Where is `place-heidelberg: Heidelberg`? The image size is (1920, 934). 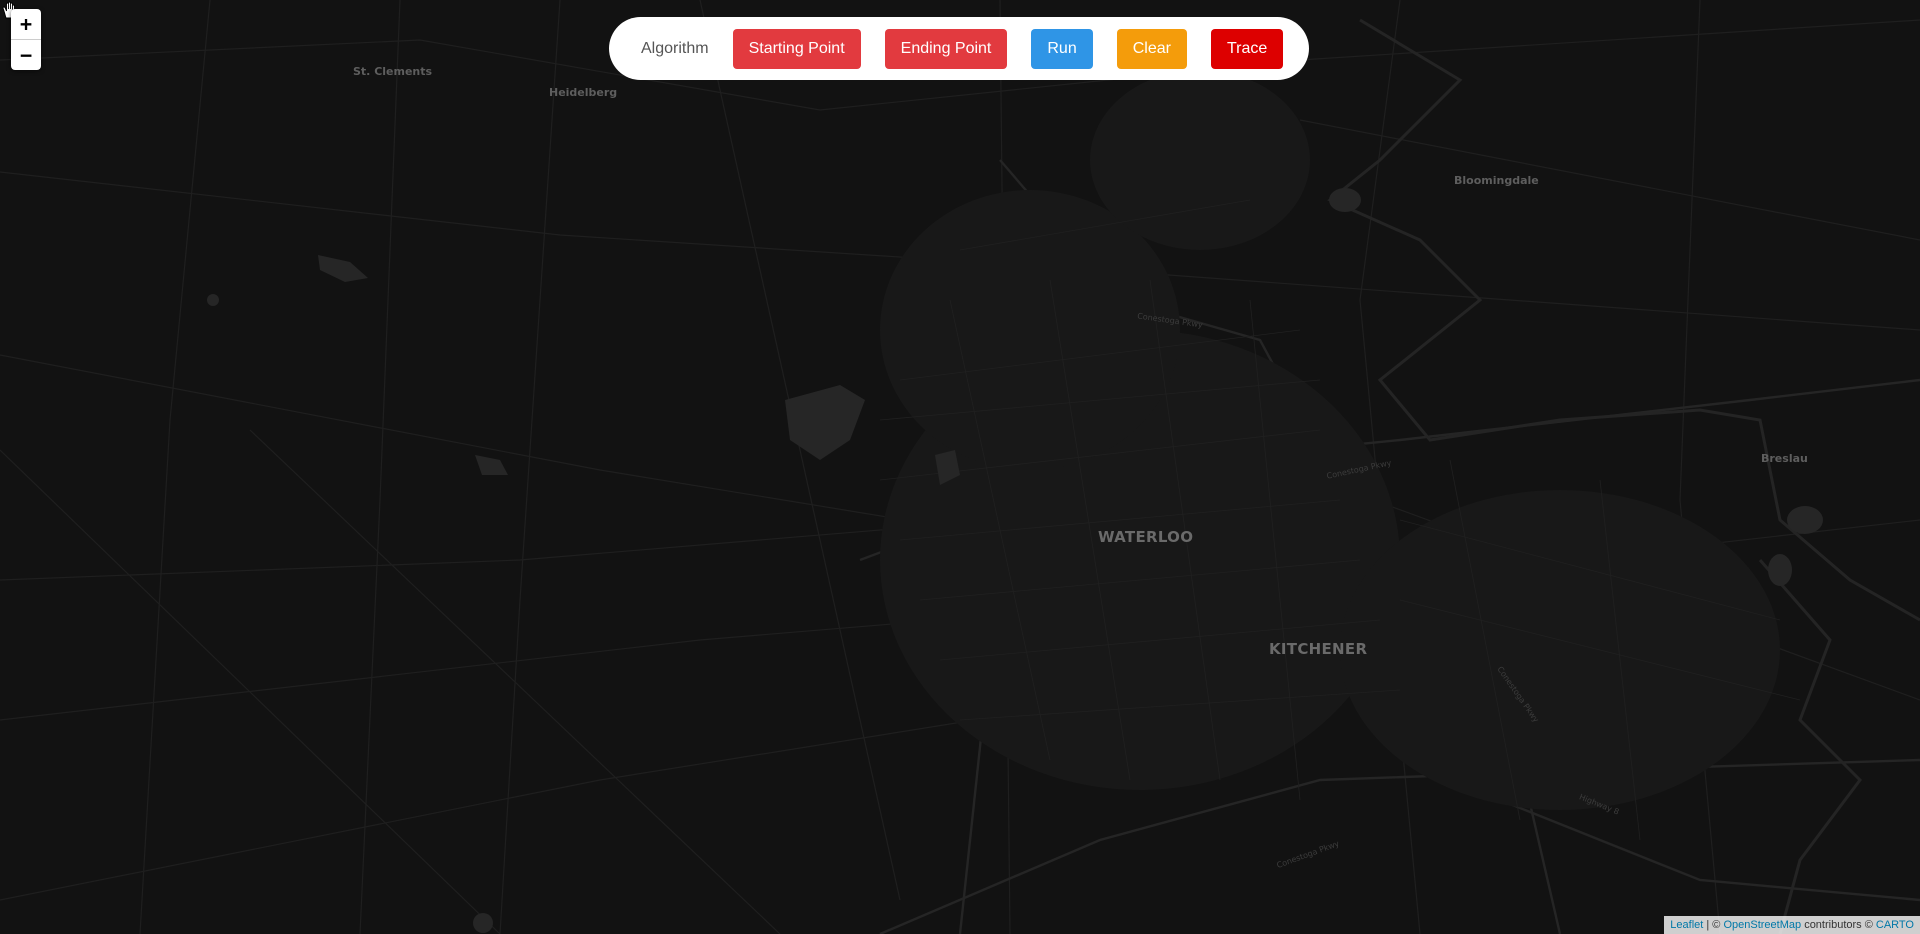 place-heidelberg: Heidelberg is located at coordinates (583, 92).